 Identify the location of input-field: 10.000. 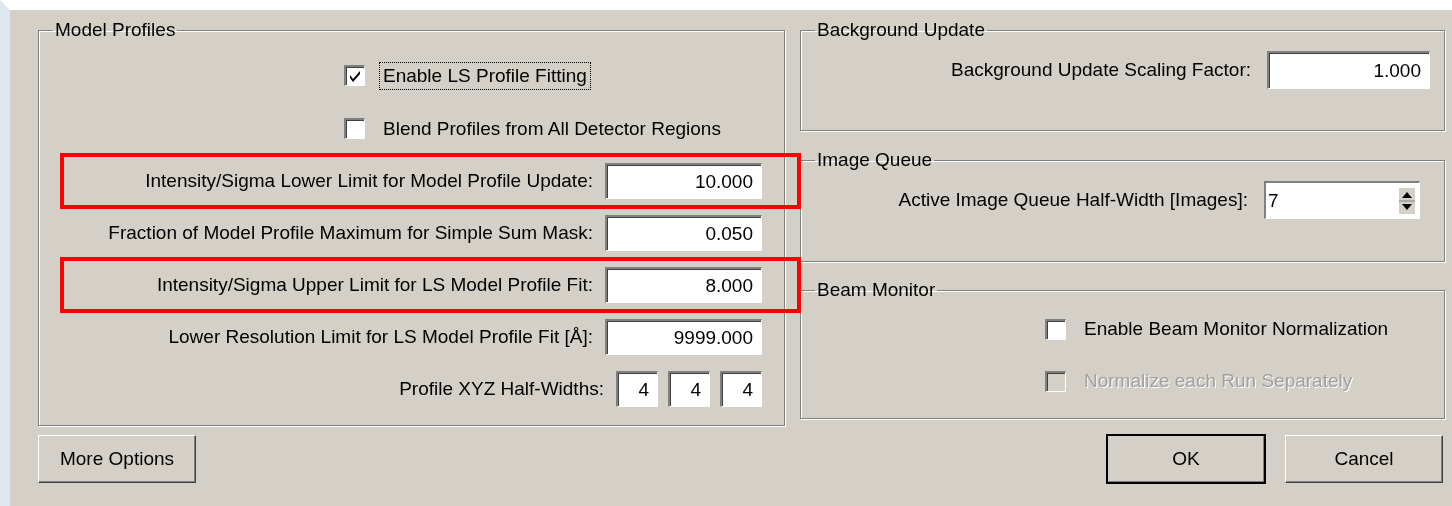
(683, 181).